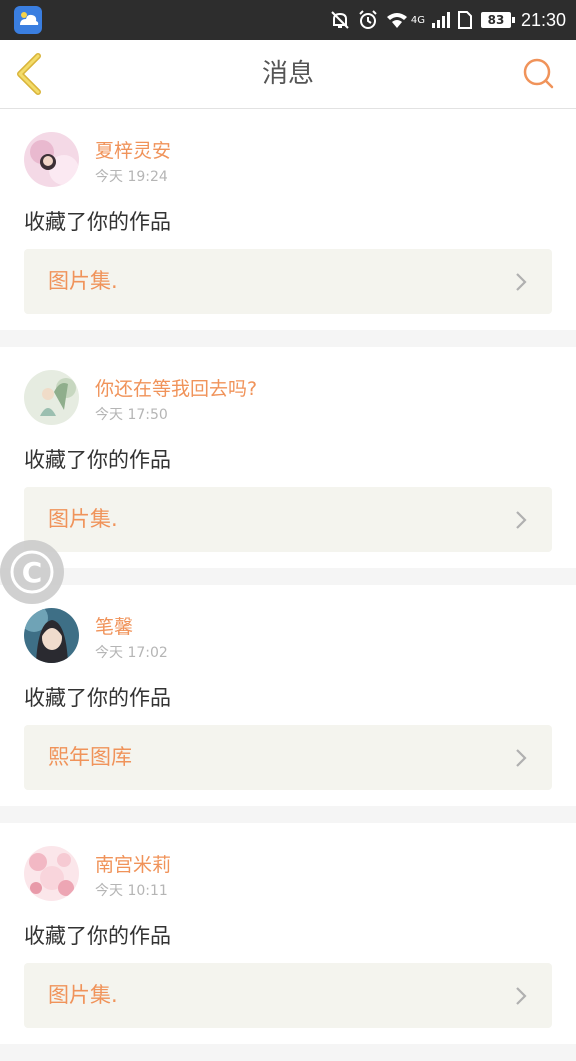 Image resolution: width=576 pixels, height=1061 pixels. I want to click on search-icon, so click(538, 73).